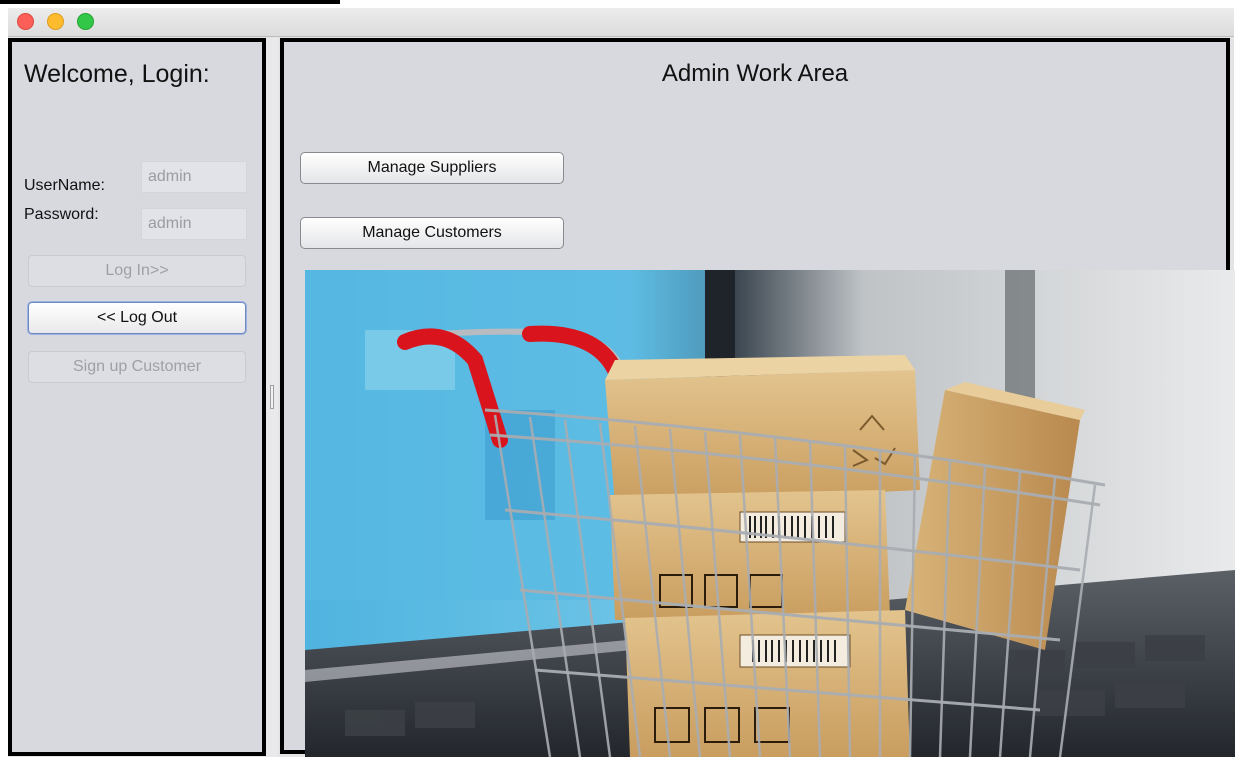 The height and width of the screenshot is (757, 1235). Describe the element at coordinates (137, 318) in the screenshot. I see `logout-button: << Log Out` at that location.